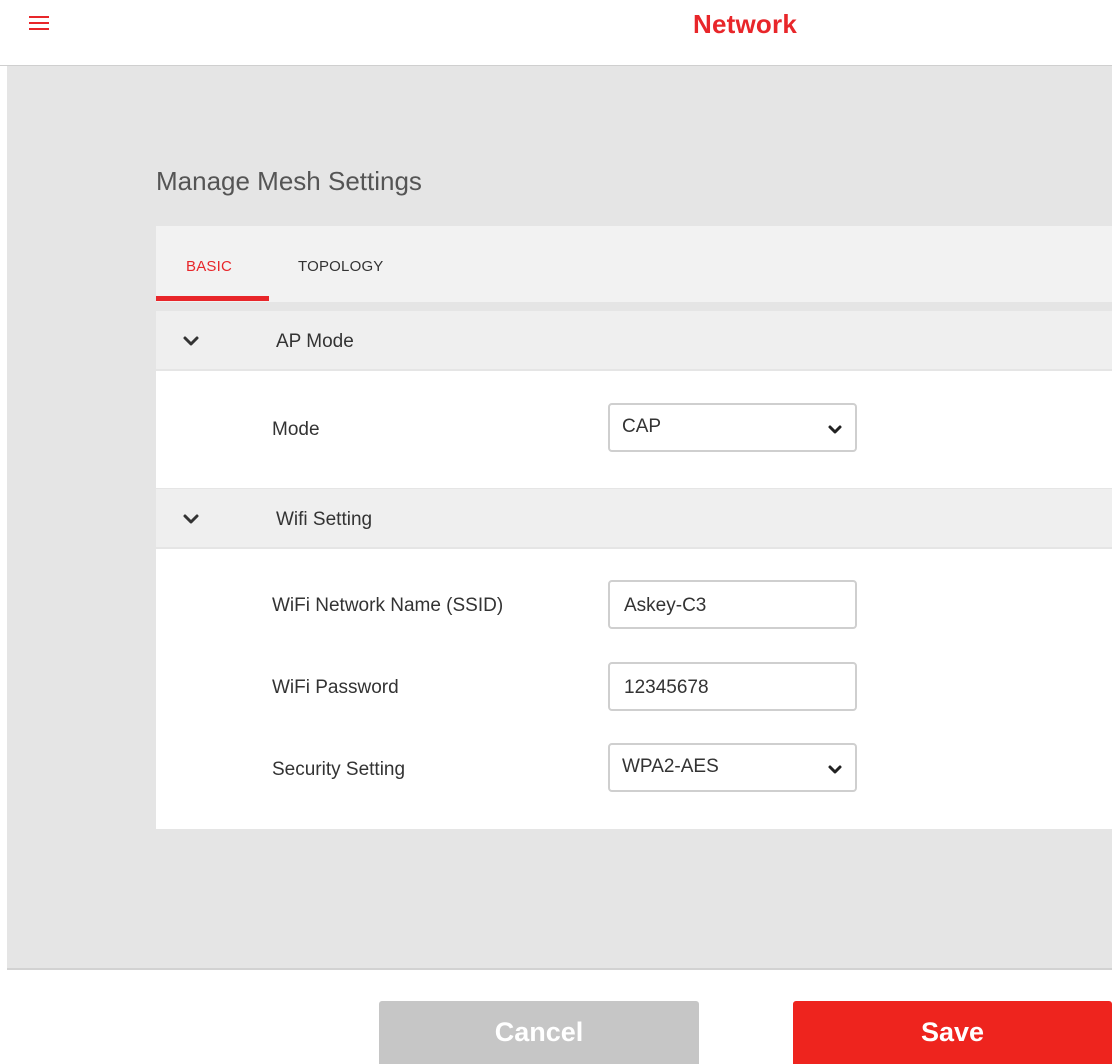 Image resolution: width=1112 pixels, height=1064 pixels. Describe the element at coordinates (289, 181) in the screenshot. I see `section-title: Manage Mesh Settings` at that location.